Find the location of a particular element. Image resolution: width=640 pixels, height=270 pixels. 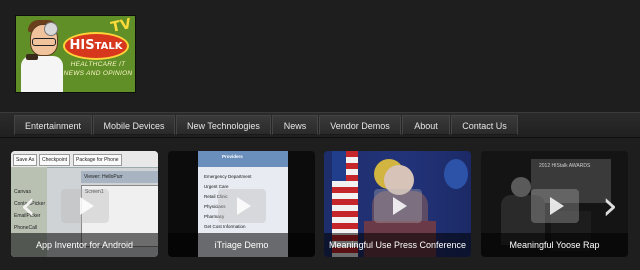

phone-screen-header: Providers is located at coordinates (243, 159).